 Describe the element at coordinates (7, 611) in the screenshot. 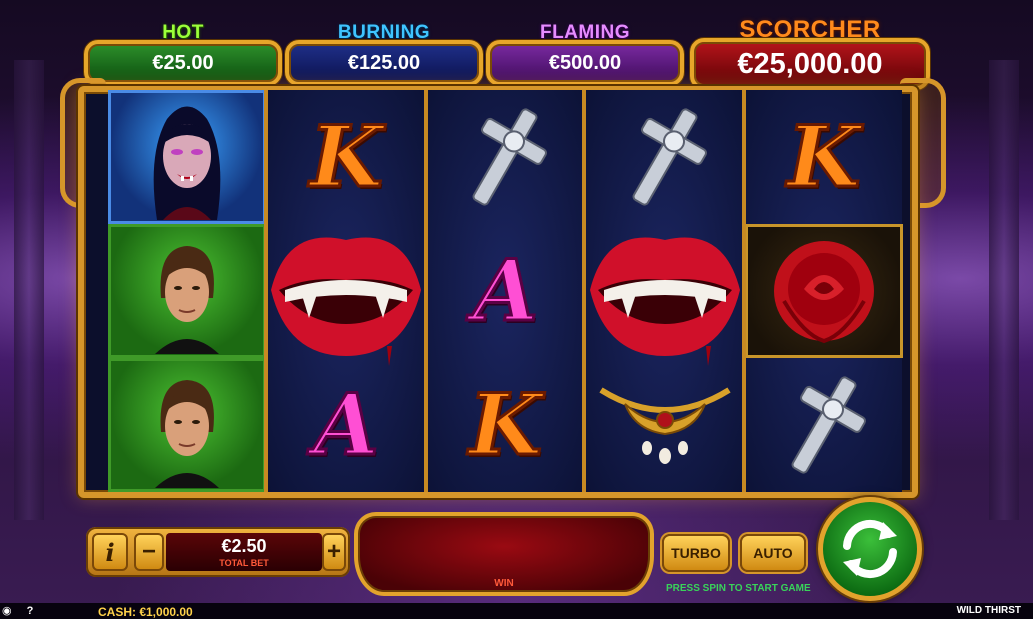

I see `sound-icon: ◉` at that location.